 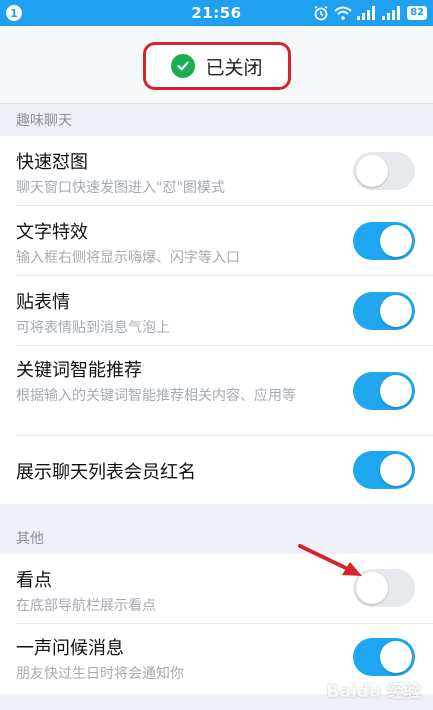 I want to click on baidu-watermark: Baidu 经验, so click(x=373, y=692).